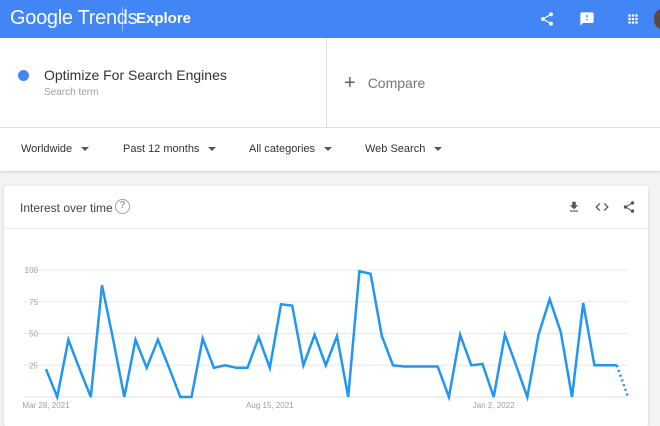 The width and height of the screenshot is (660, 426). I want to click on x-tick-label: Aug 15, 2021, so click(270, 405).